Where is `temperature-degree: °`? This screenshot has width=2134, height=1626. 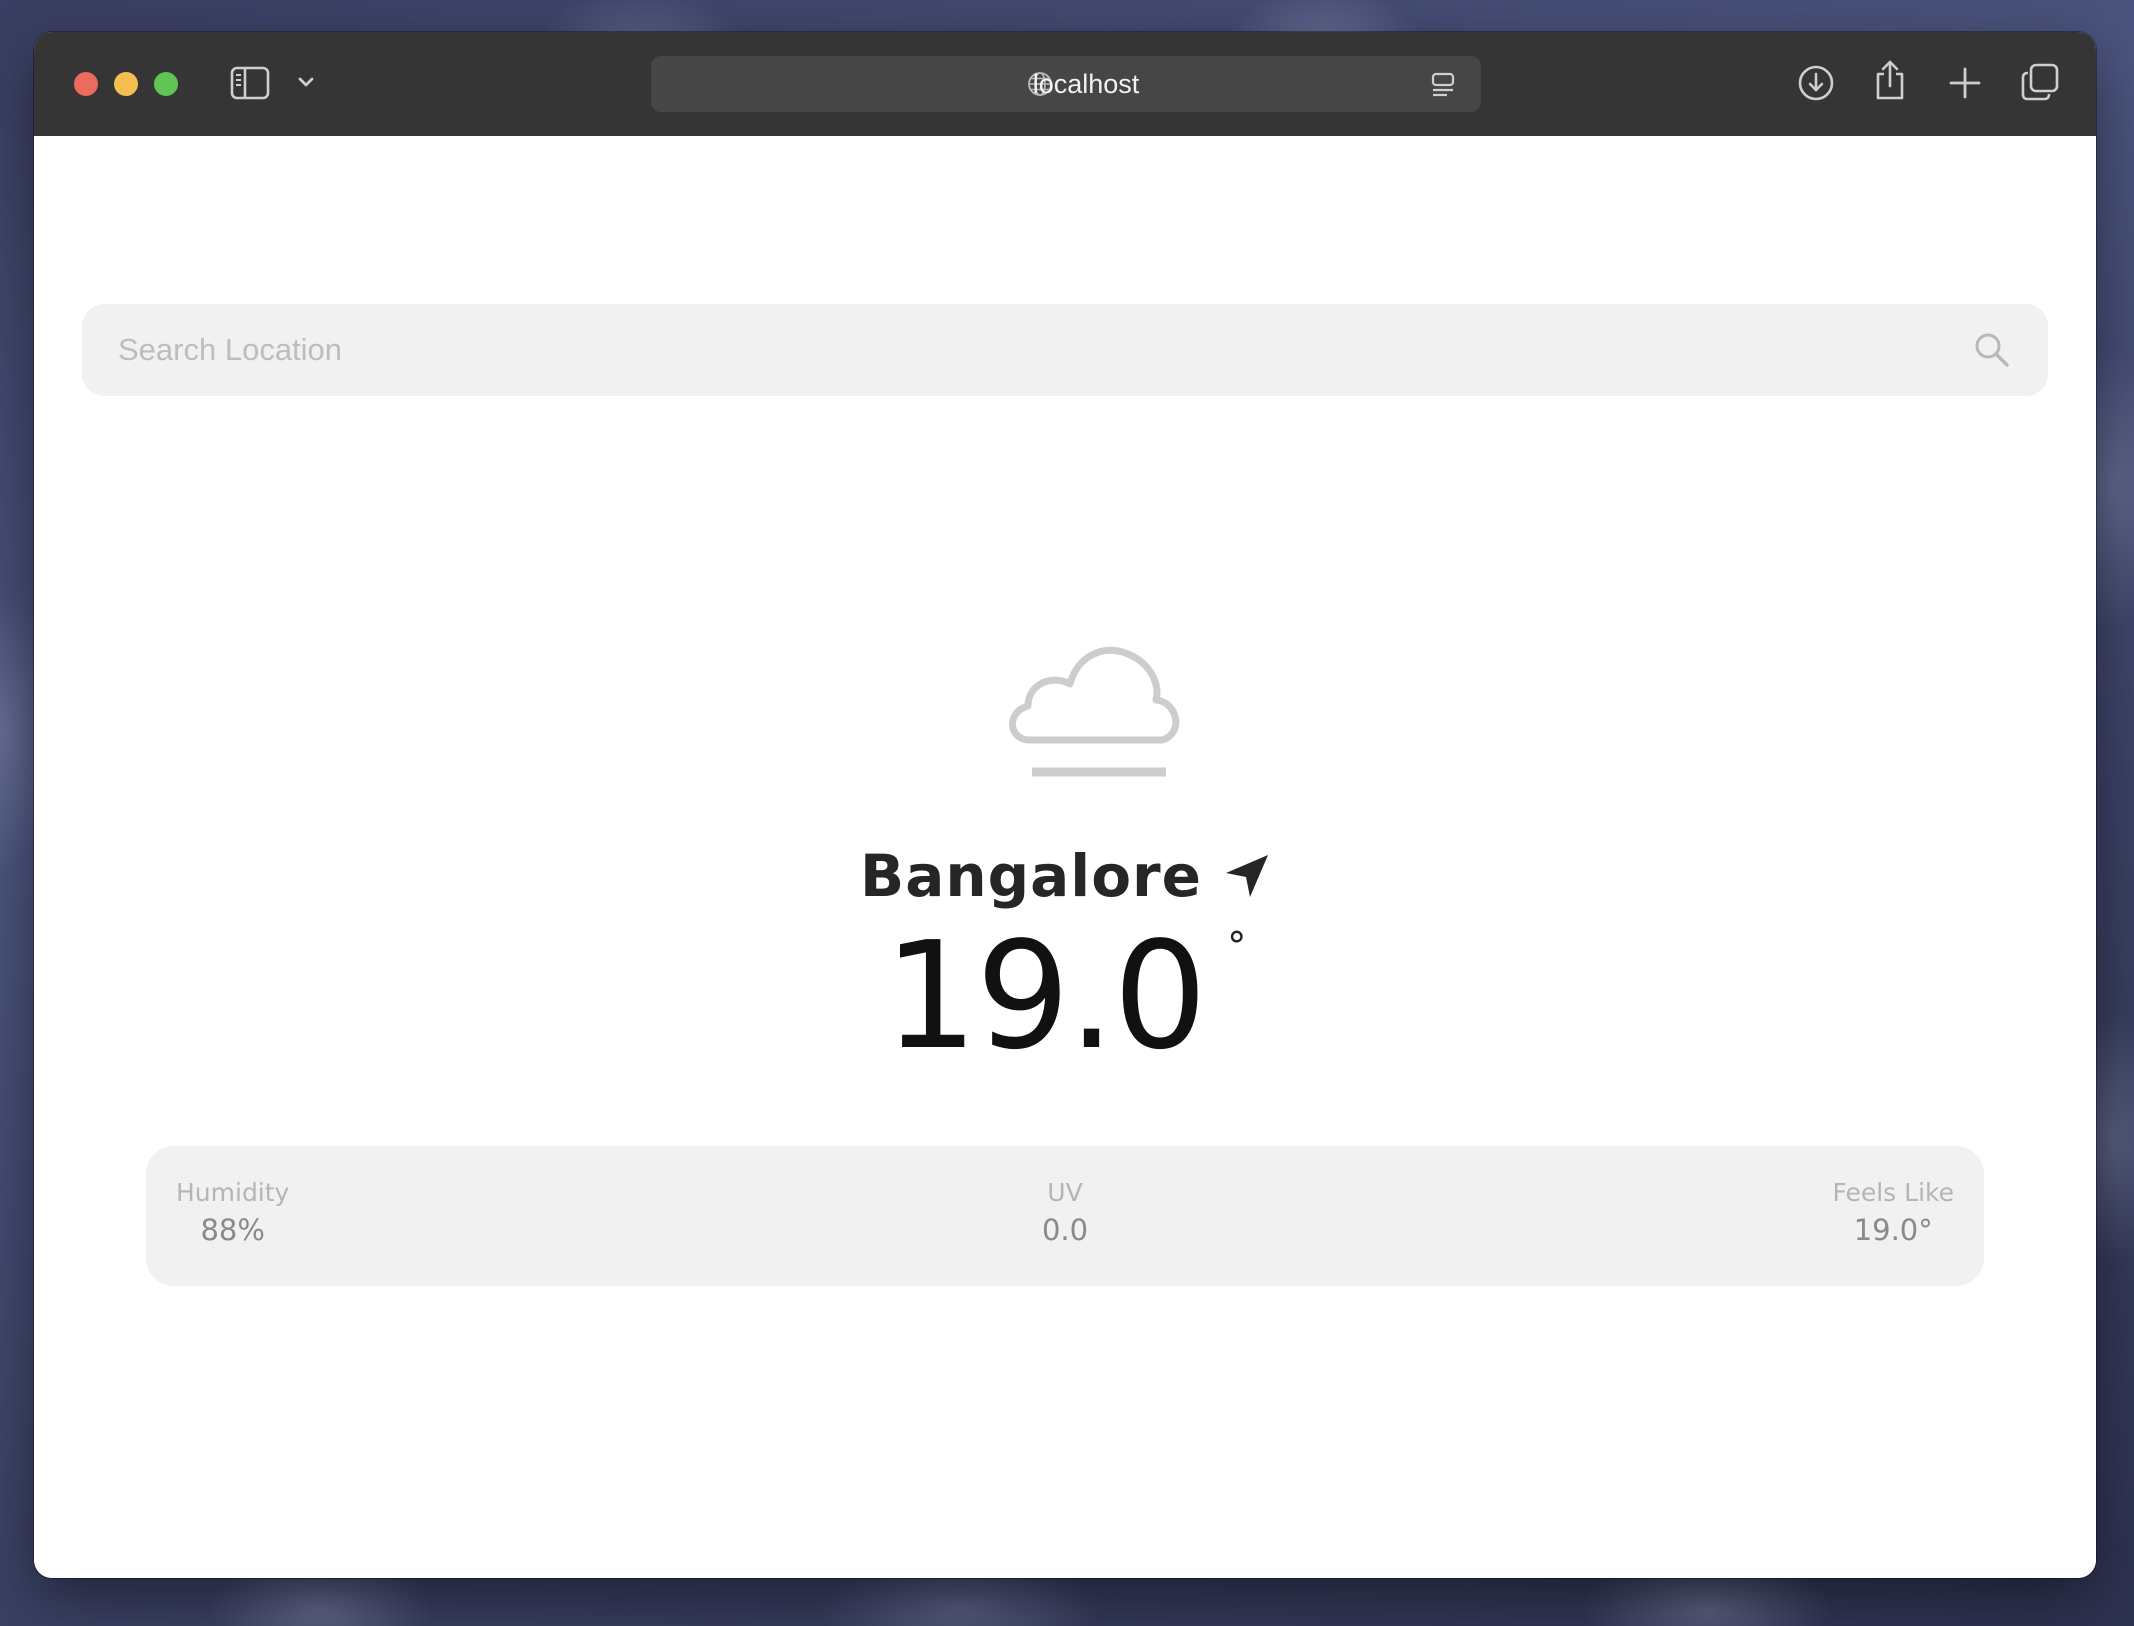 temperature-degree: ° is located at coordinates (1237, 946).